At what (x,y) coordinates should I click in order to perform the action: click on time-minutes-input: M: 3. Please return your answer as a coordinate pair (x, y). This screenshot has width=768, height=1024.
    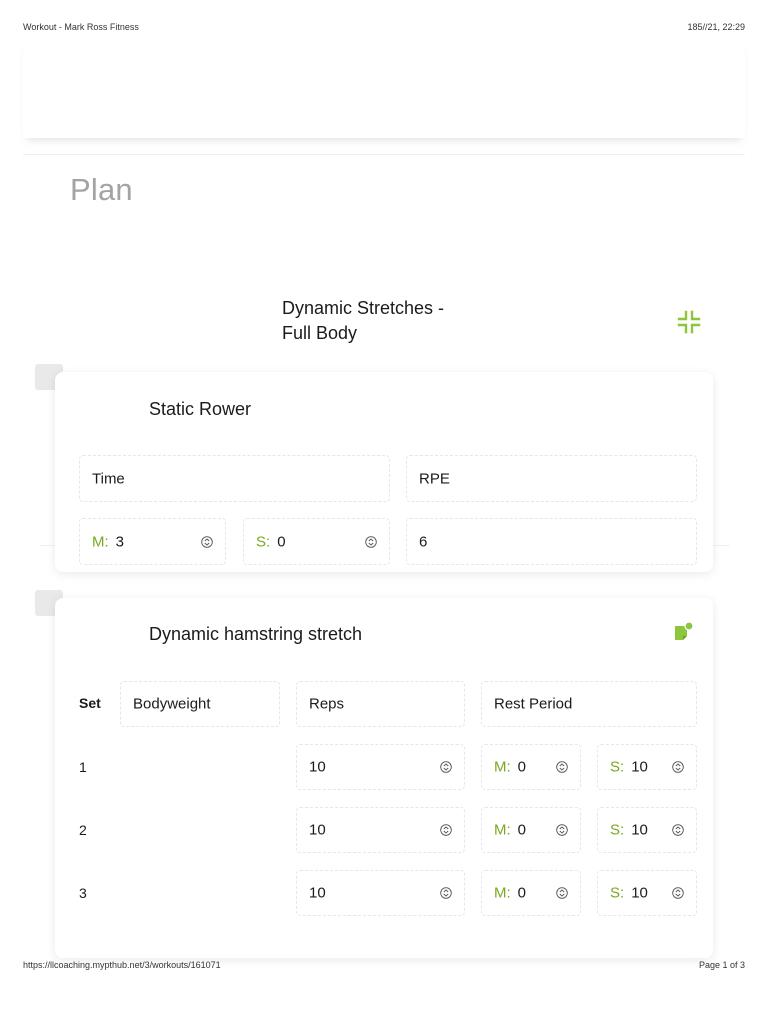
    Looking at the image, I should click on (152, 541).